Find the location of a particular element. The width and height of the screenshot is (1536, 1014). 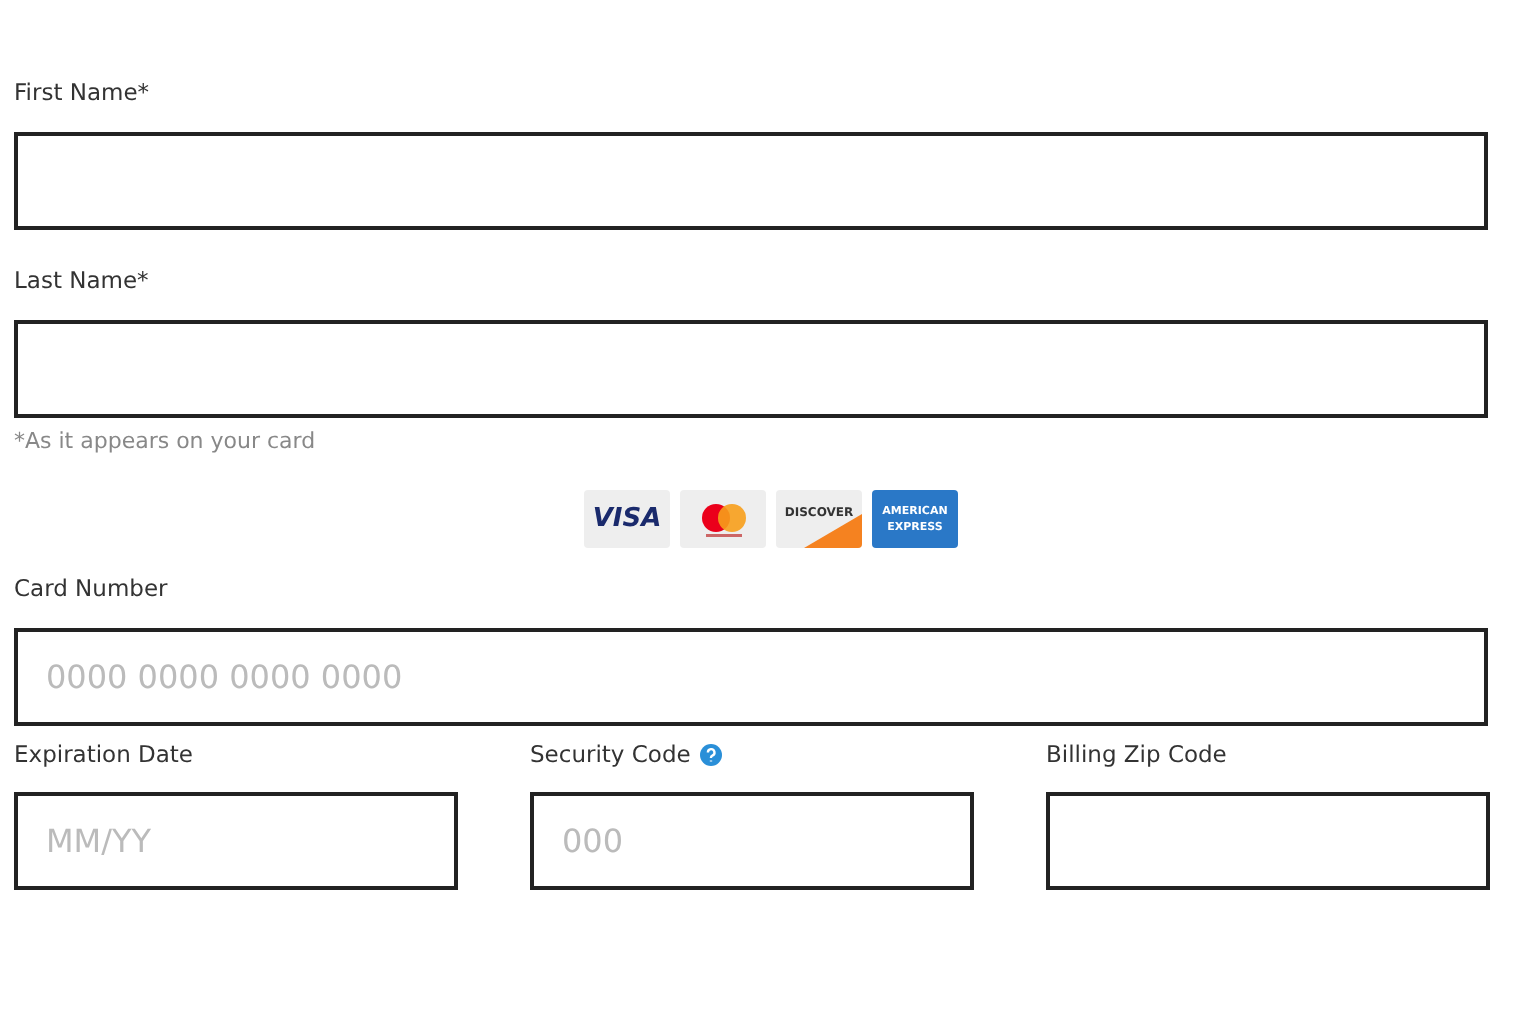

field-label: Billing Zip Code is located at coordinates (1136, 754).